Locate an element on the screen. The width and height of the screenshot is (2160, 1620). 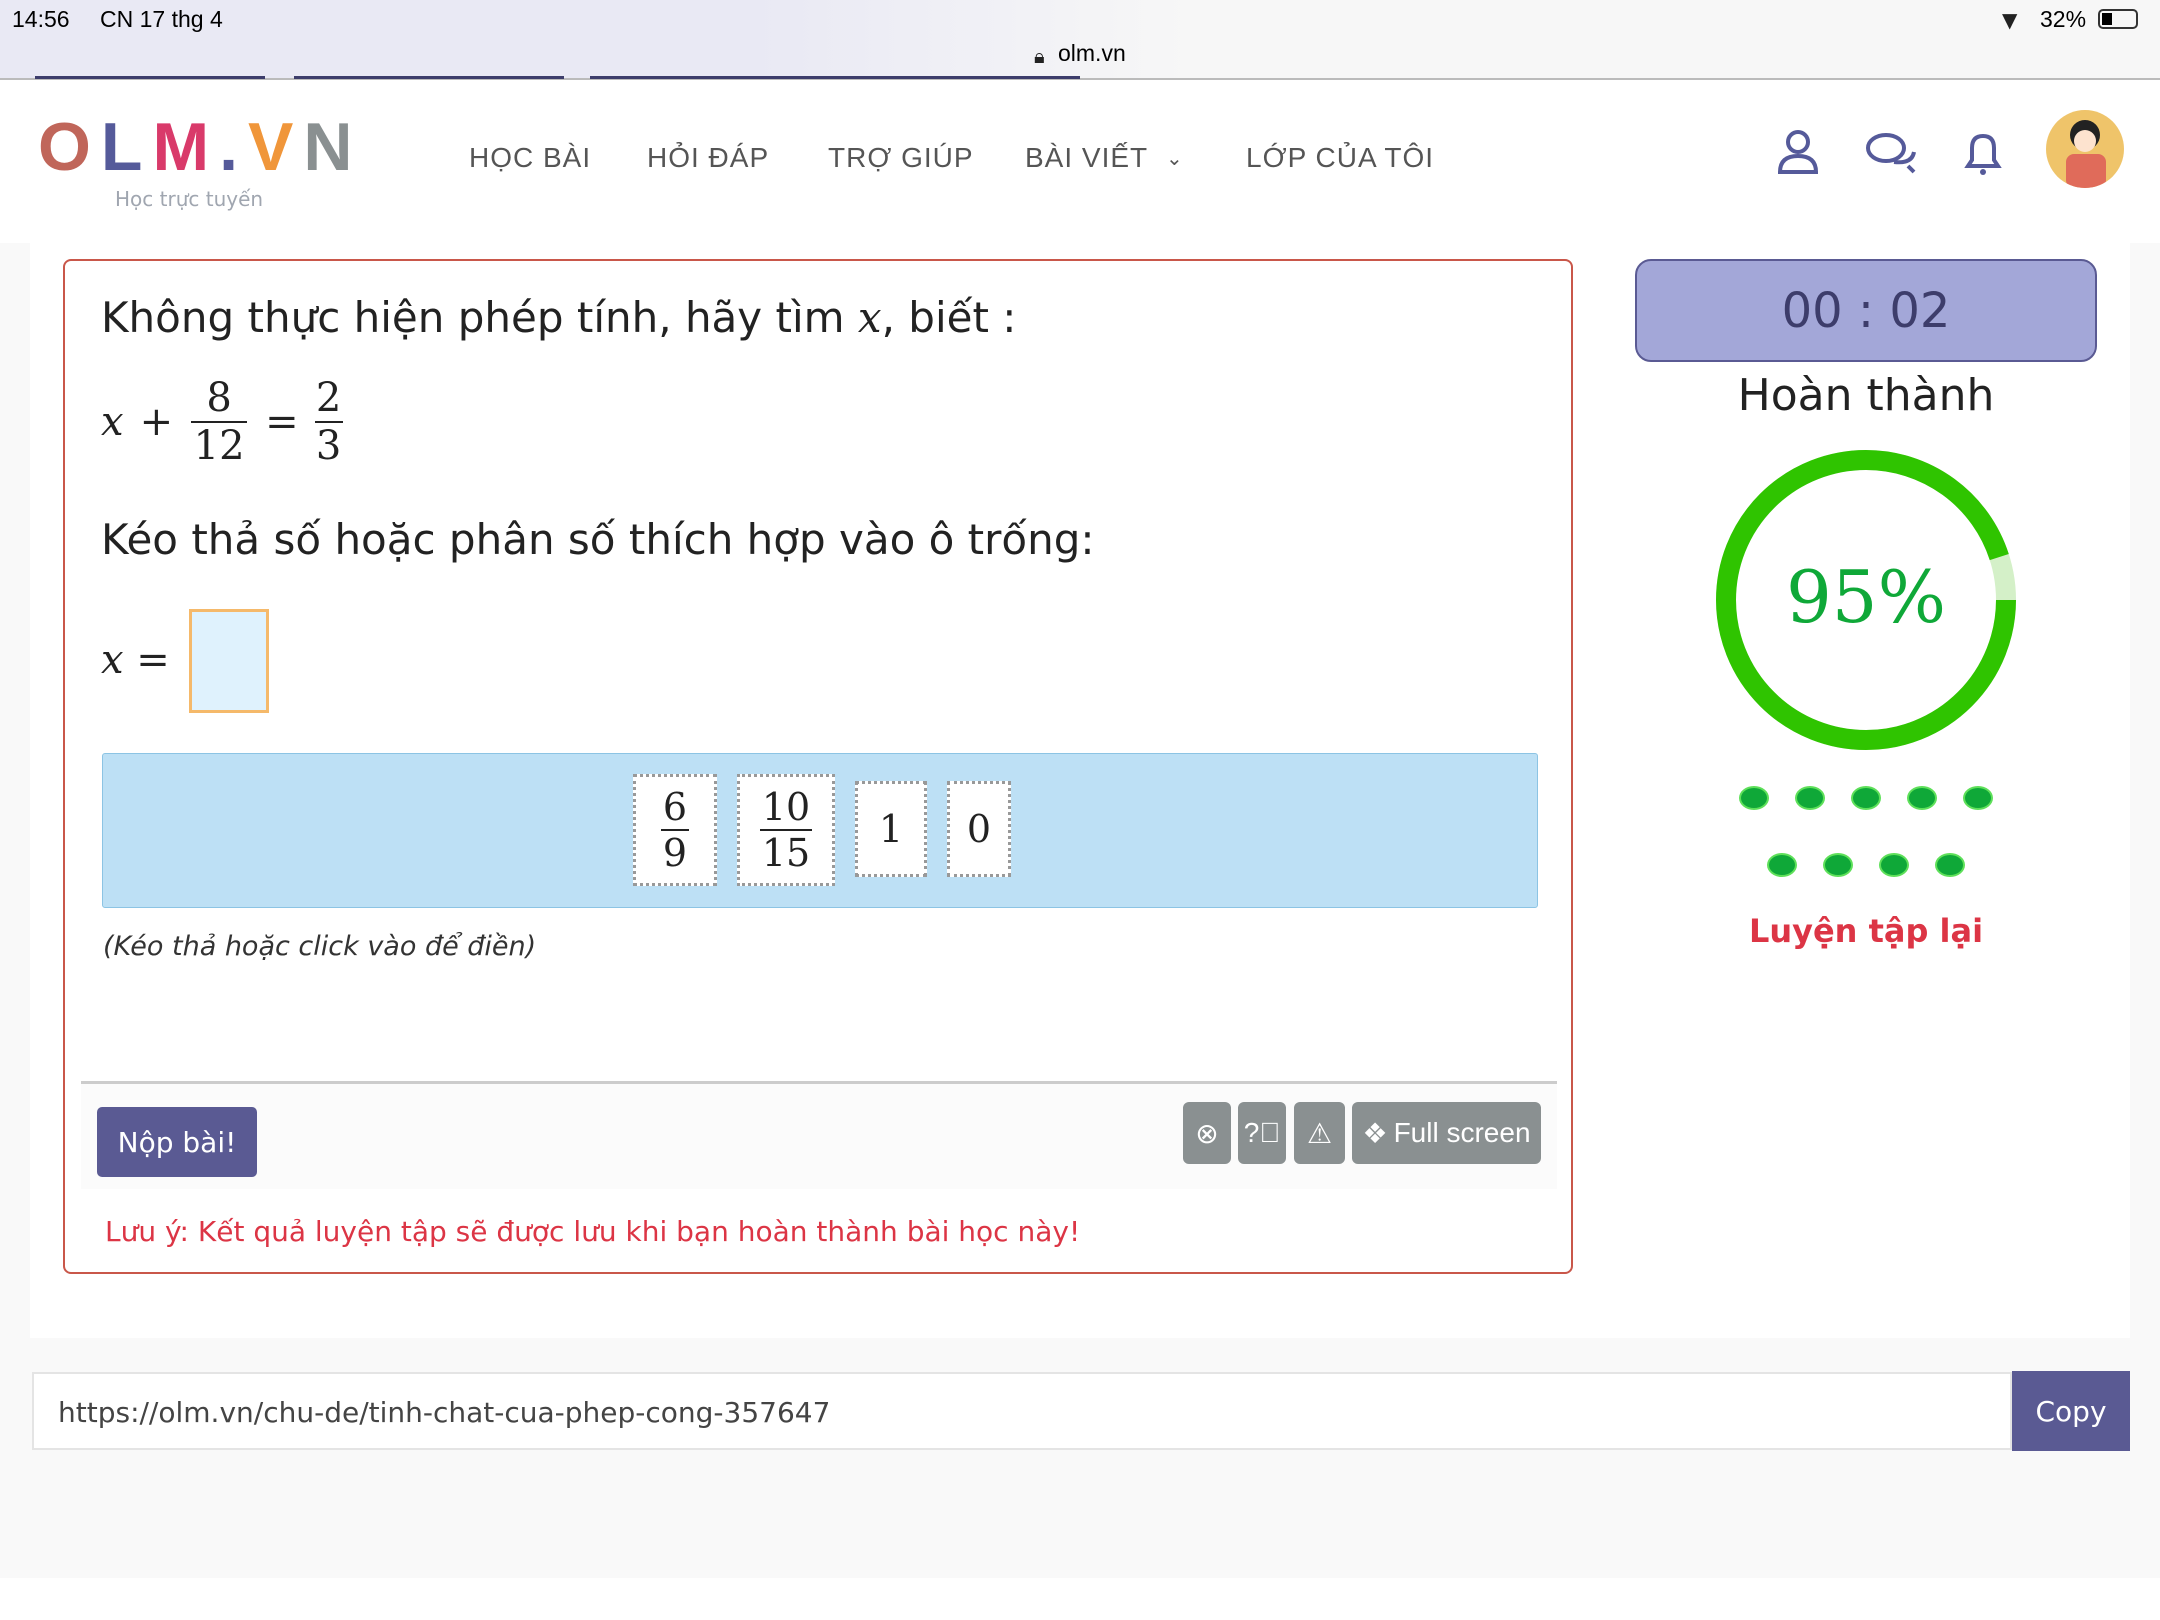
submit-button: Nộp bài! is located at coordinates (177, 1142).